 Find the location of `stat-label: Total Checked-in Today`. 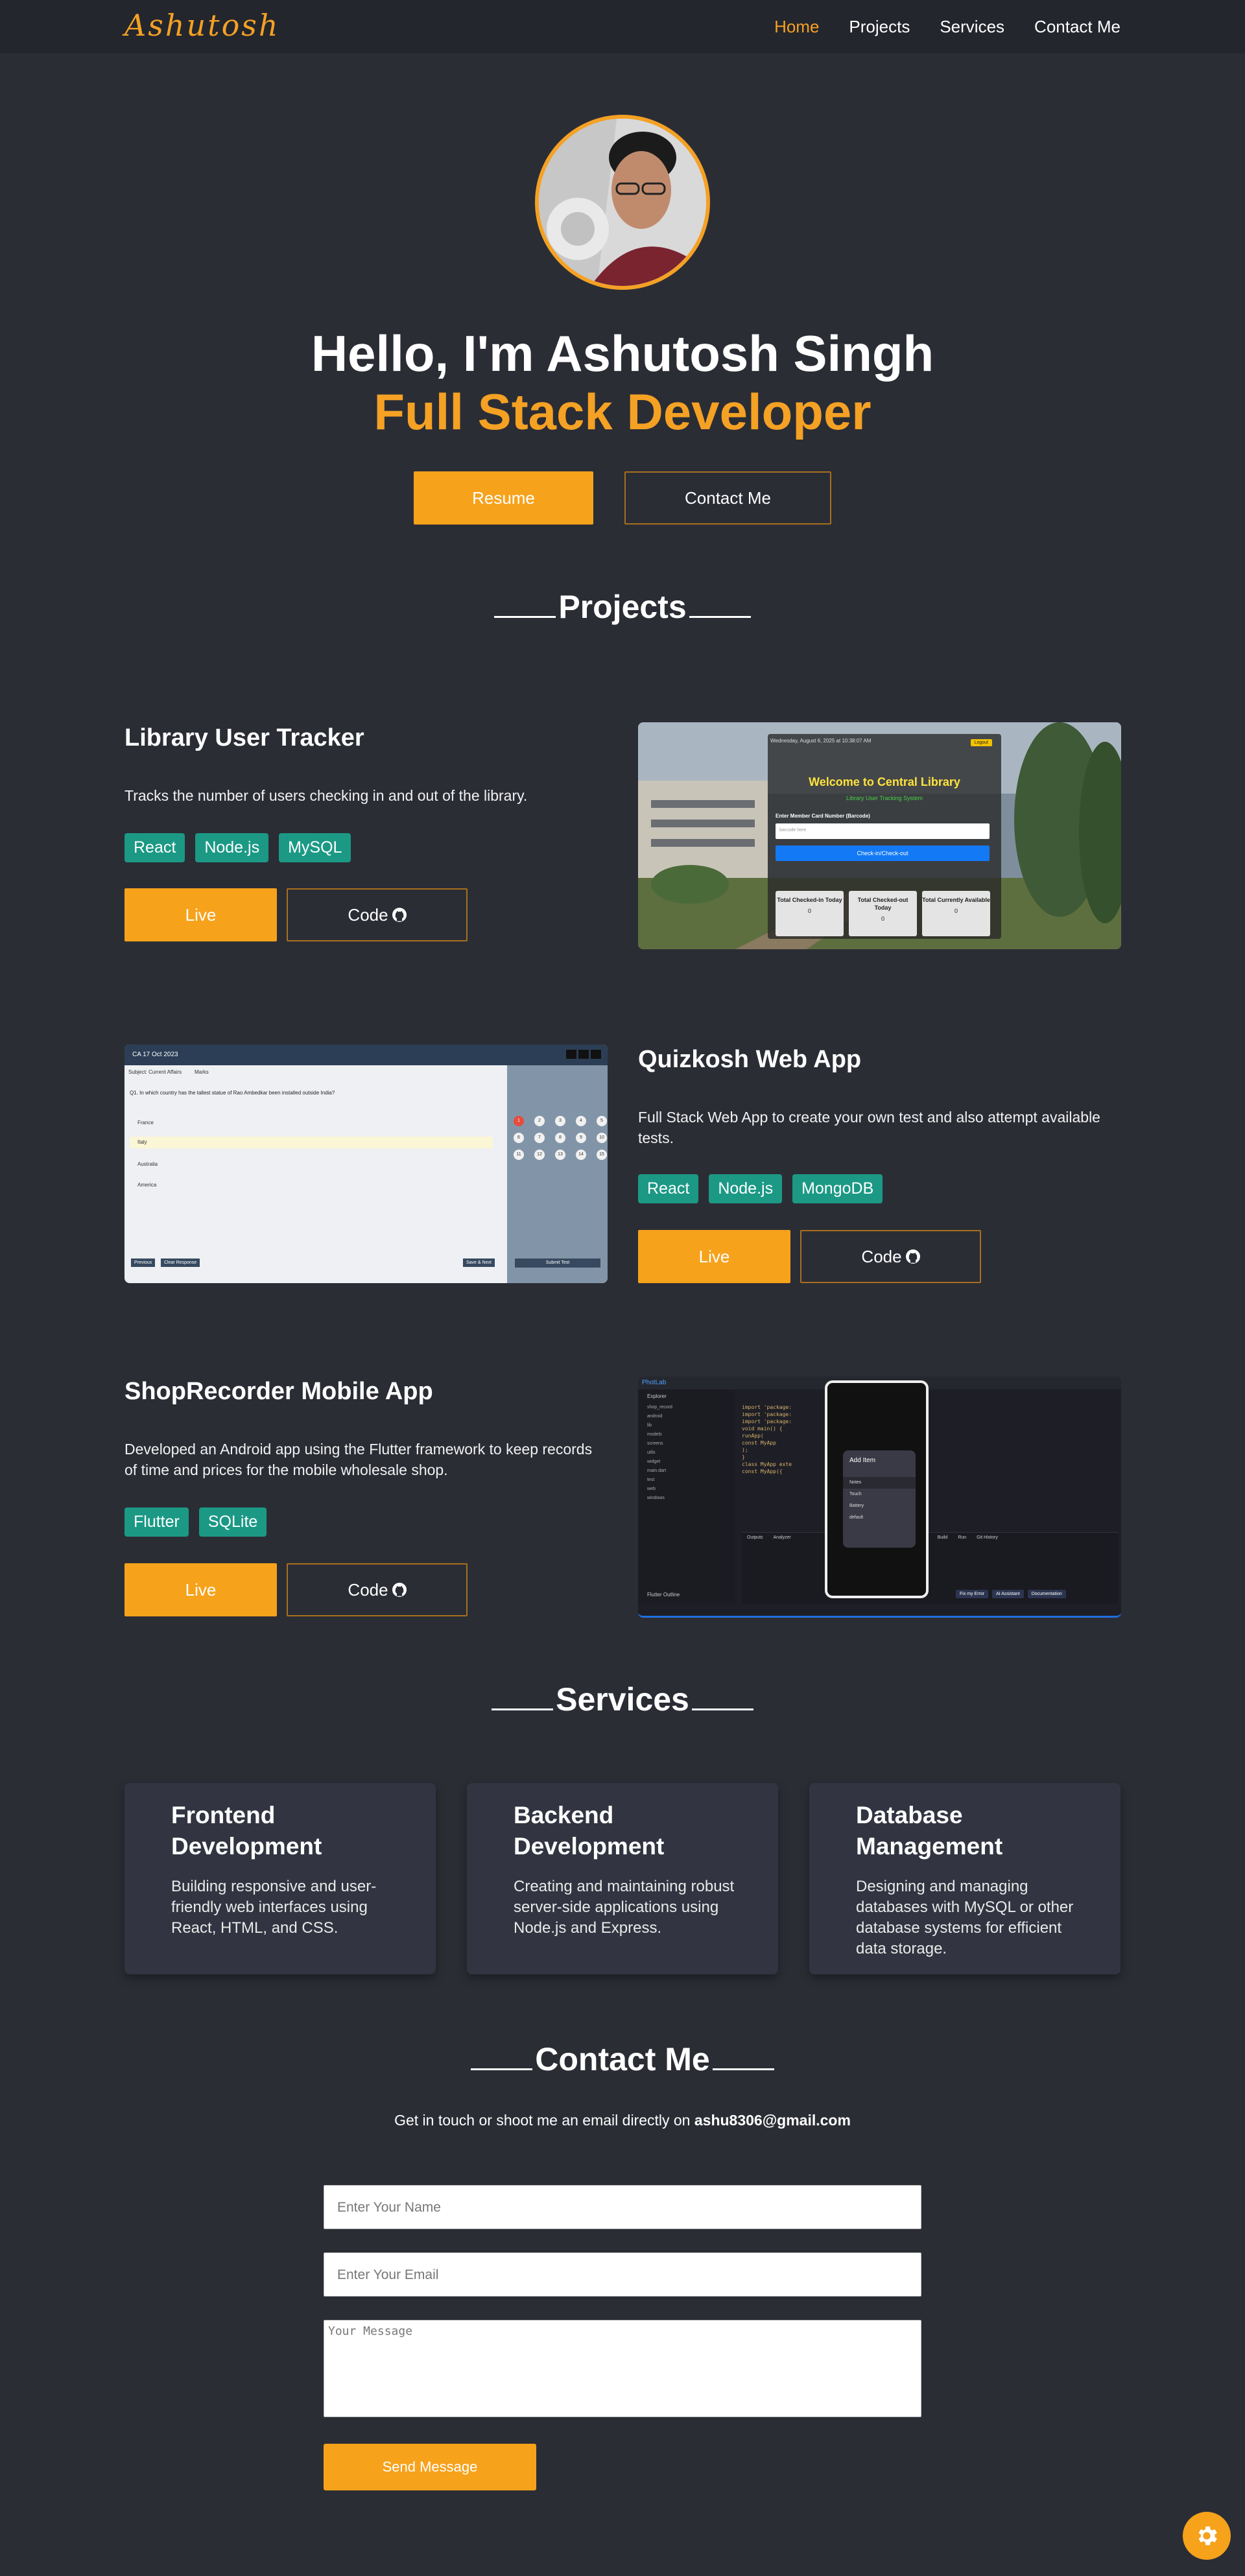

stat-label: Total Checked-in Today is located at coordinates (810, 900).